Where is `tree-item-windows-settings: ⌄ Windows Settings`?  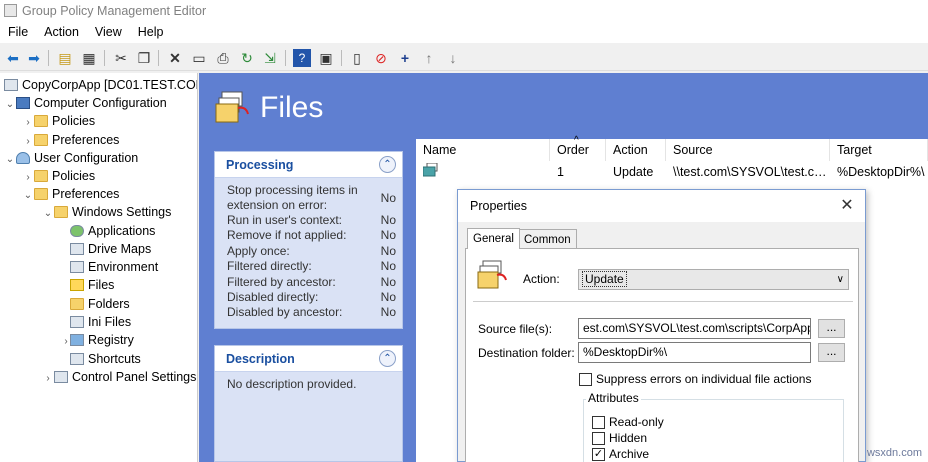
tree-item-windows-settings: ⌄ Windows Settings is located at coordinates (107, 213).